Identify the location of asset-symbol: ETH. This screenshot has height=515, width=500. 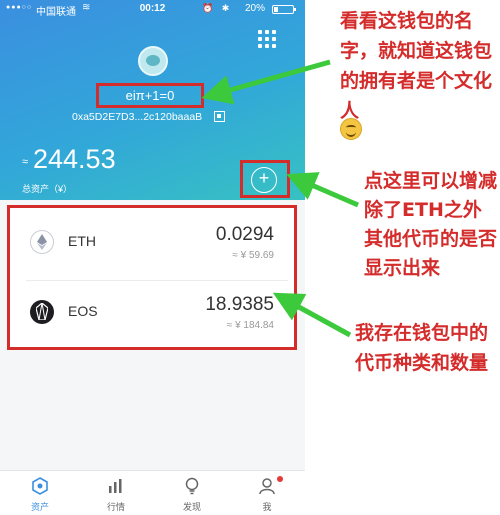
(82, 241).